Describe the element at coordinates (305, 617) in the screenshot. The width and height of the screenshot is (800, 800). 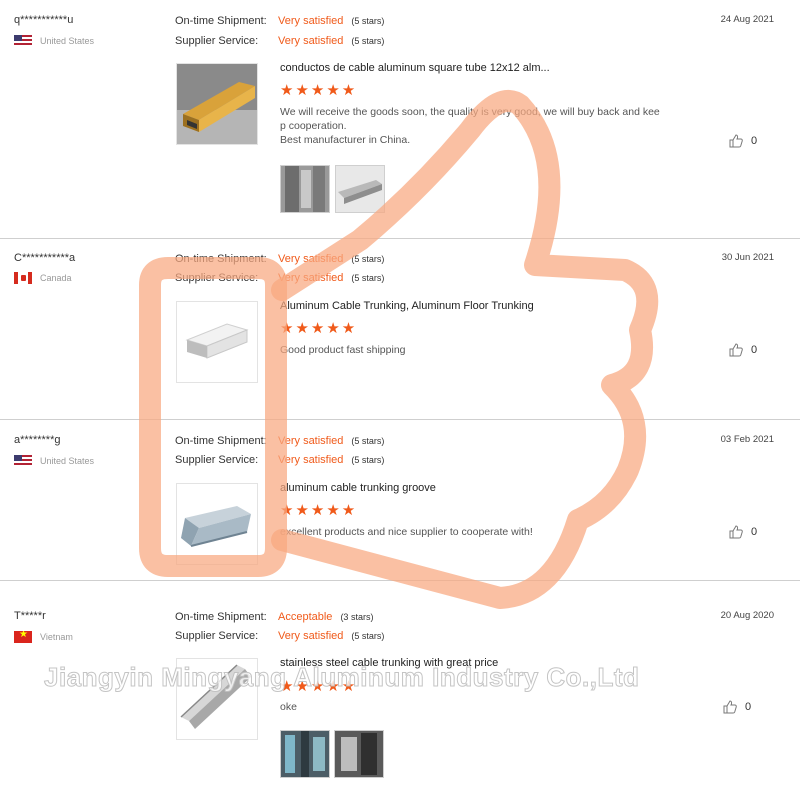
I see `on-time-value: Acceptable` at that location.